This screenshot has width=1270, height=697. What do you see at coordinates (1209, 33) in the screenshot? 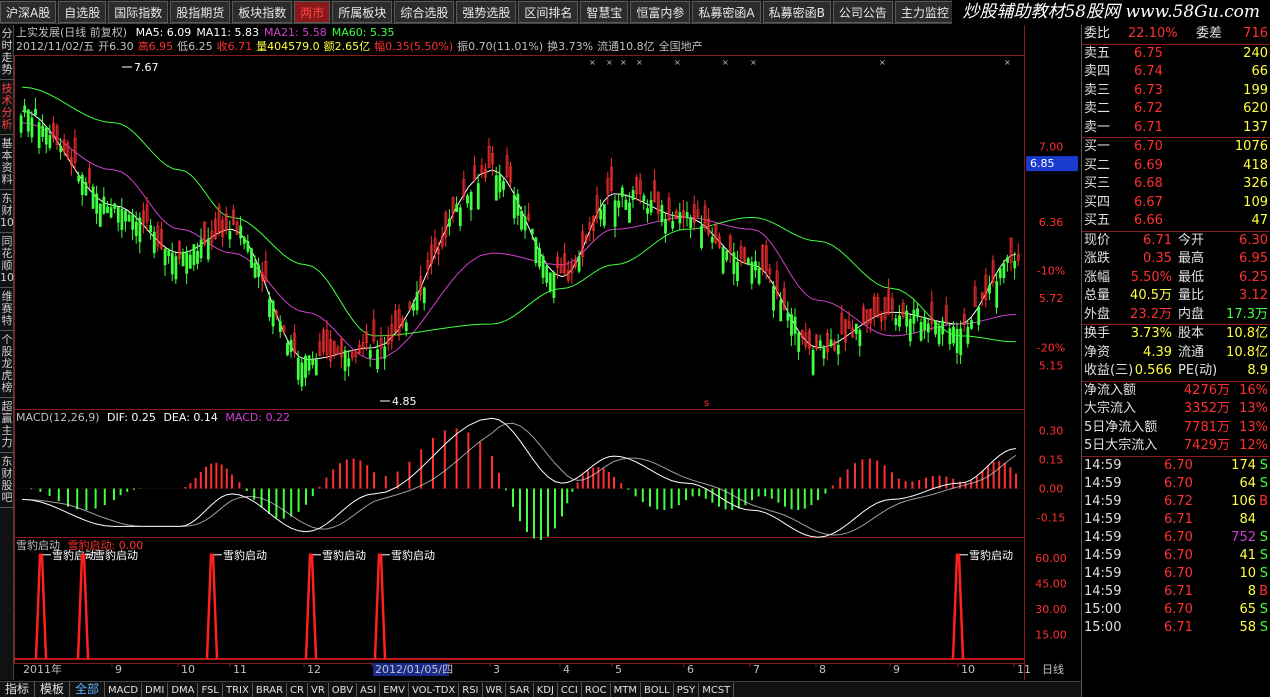
I see `wc-label: 委差` at bounding box center [1209, 33].